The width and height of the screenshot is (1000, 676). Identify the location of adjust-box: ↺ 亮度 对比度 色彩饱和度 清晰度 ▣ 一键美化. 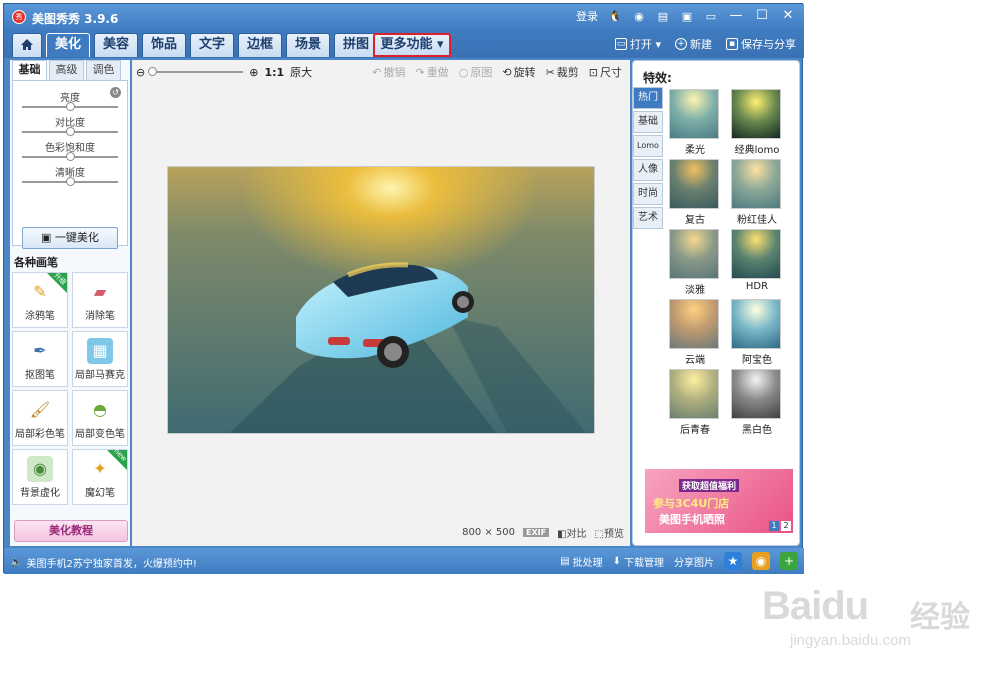
(70, 164).